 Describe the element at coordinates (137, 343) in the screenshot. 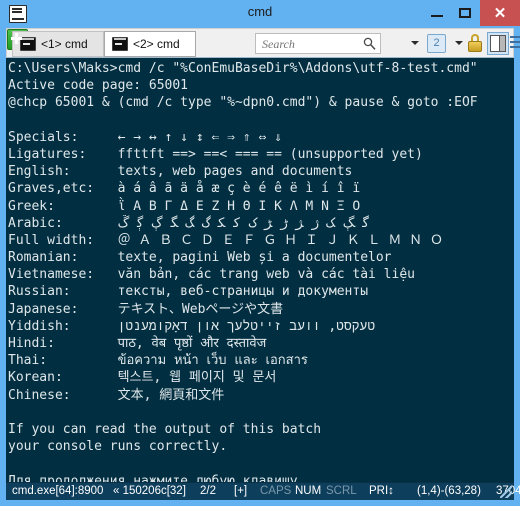

I see `console-line: Hindi: पाठ, वेब पृष्ठों और दस्तावेज` at that location.